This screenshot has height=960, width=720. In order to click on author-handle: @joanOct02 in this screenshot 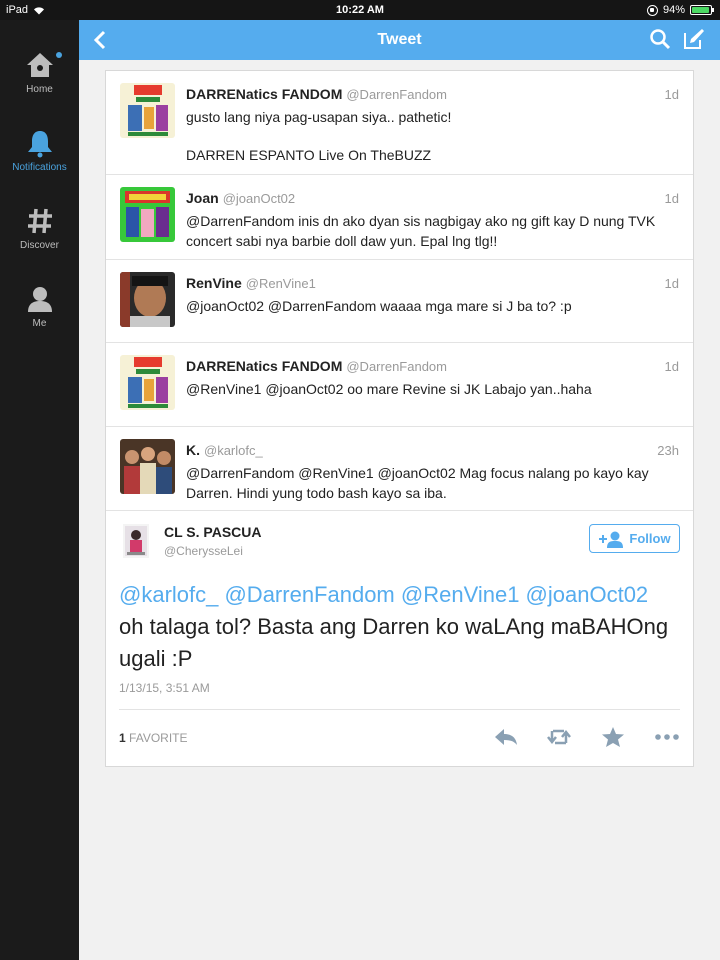, I will do `click(259, 198)`.